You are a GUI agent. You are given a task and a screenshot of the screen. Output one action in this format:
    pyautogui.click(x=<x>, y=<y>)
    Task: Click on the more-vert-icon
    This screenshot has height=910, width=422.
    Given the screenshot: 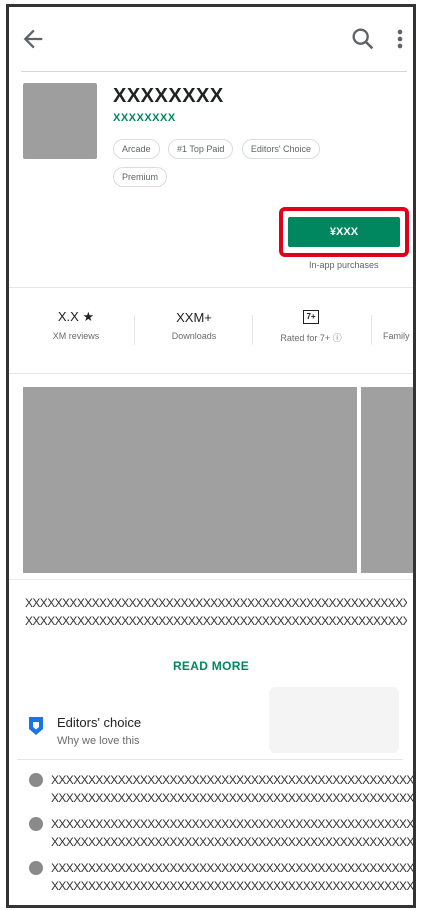 What is the action you would take?
    pyautogui.click(x=400, y=39)
    